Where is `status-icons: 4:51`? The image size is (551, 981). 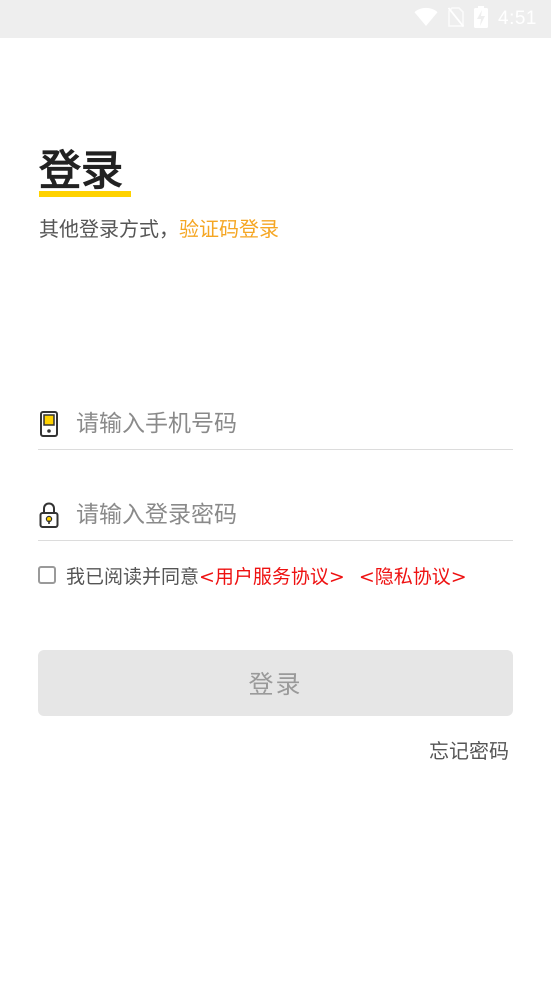 status-icons: 4:51 is located at coordinates (475, 19).